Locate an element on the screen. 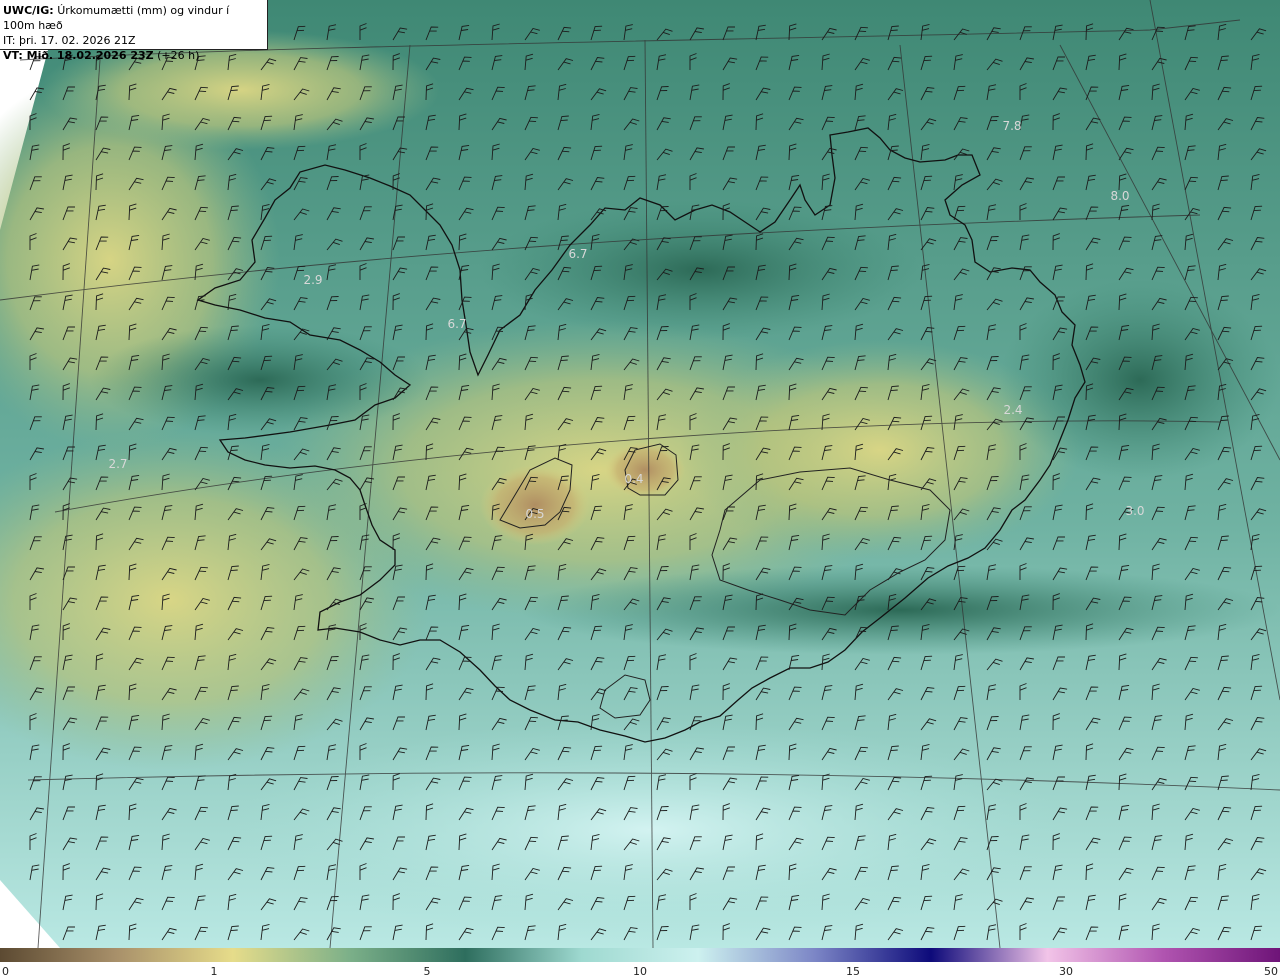 The image size is (1280, 978). colorbar-tick-label: 30 is located at coordinates (1066, 971).